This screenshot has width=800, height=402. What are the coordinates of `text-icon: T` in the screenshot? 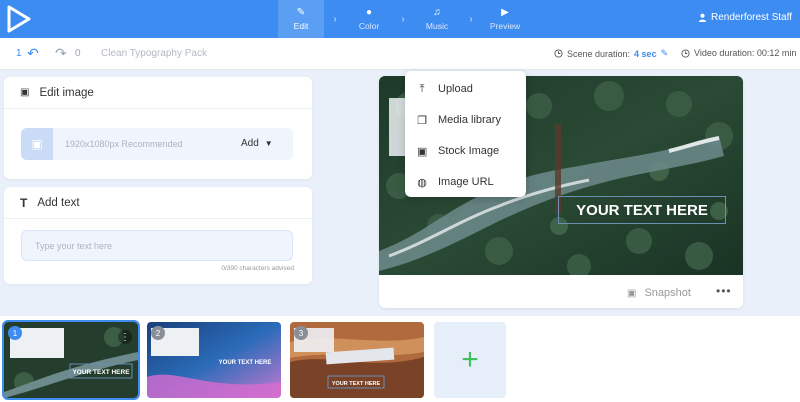 It's located at (24, 202).